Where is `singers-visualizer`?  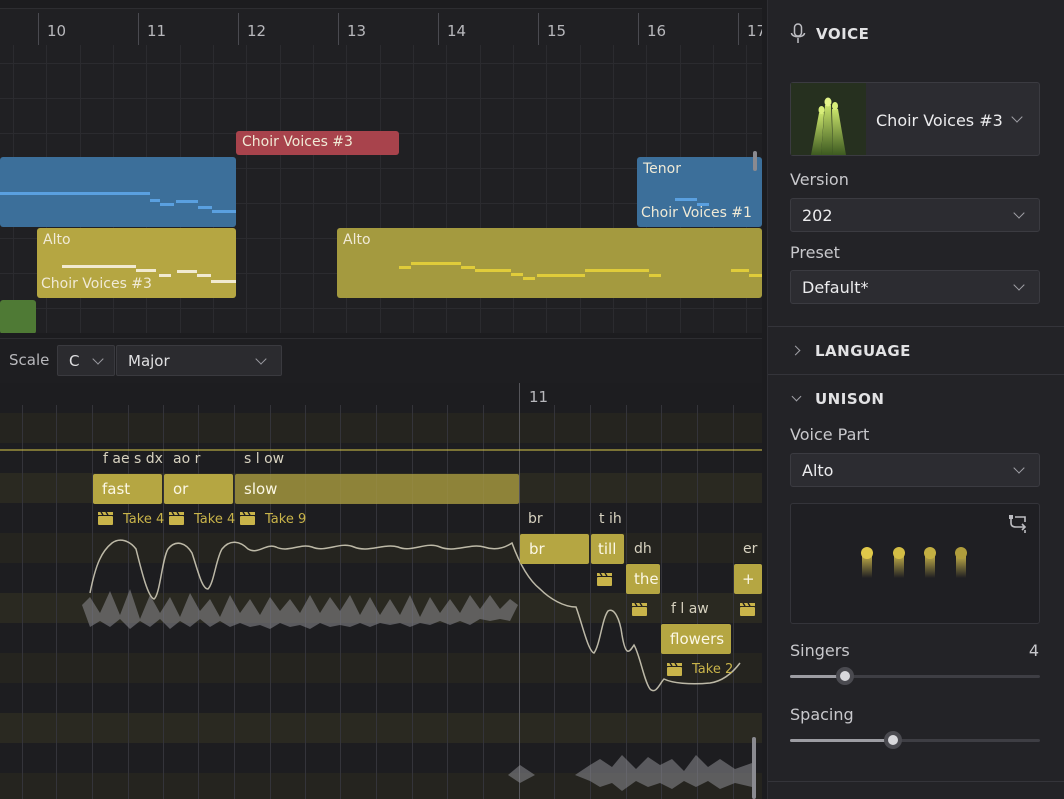
singers-visualizer is located at coordinates (915, 563).